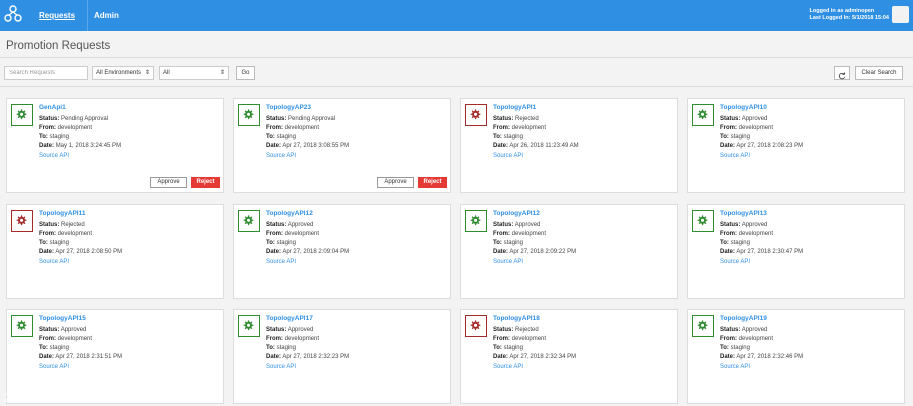 The width and height of the screenshot is (913, 406). Describe the element at coordinates (62, 213) in the screenshot. I see `card-title-link: TopologyAPI11` at that location.